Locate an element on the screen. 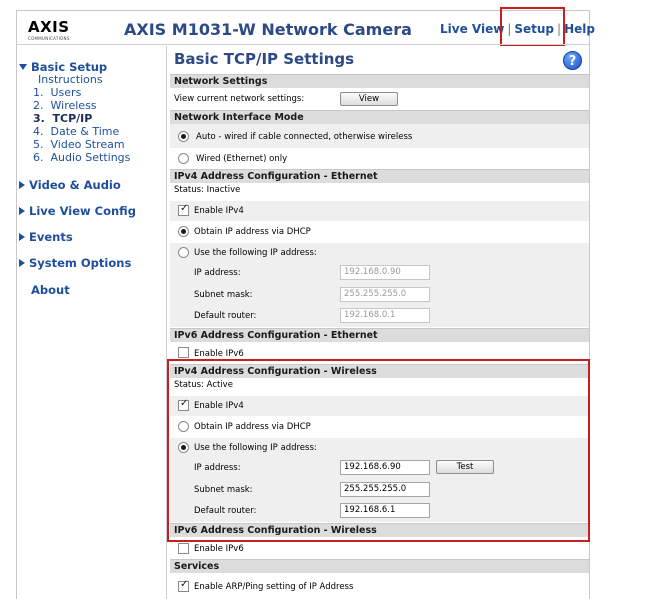 The width and height of the screenshot is (669, 599). section-header-interface-mode: Network Interface Mode is located at coordinates (379, 117).